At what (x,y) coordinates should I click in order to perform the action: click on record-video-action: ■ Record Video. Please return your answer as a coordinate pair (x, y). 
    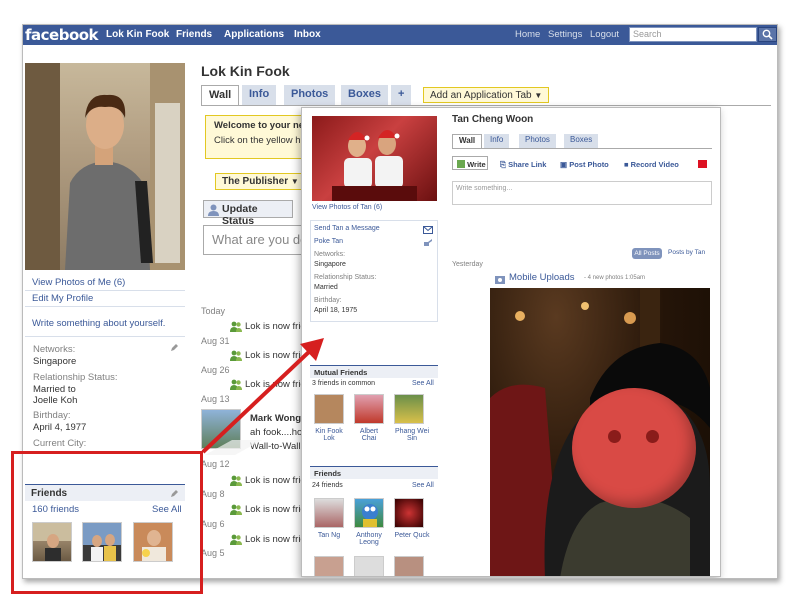
    Looking at the image, I should click on (651, 164).